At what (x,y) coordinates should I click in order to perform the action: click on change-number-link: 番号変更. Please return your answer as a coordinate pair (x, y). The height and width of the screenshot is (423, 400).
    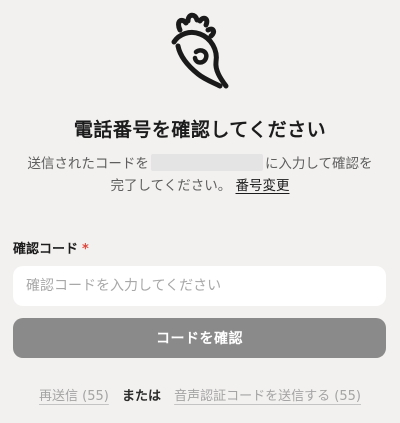
    Looking at the image, I should click on (263, 186).